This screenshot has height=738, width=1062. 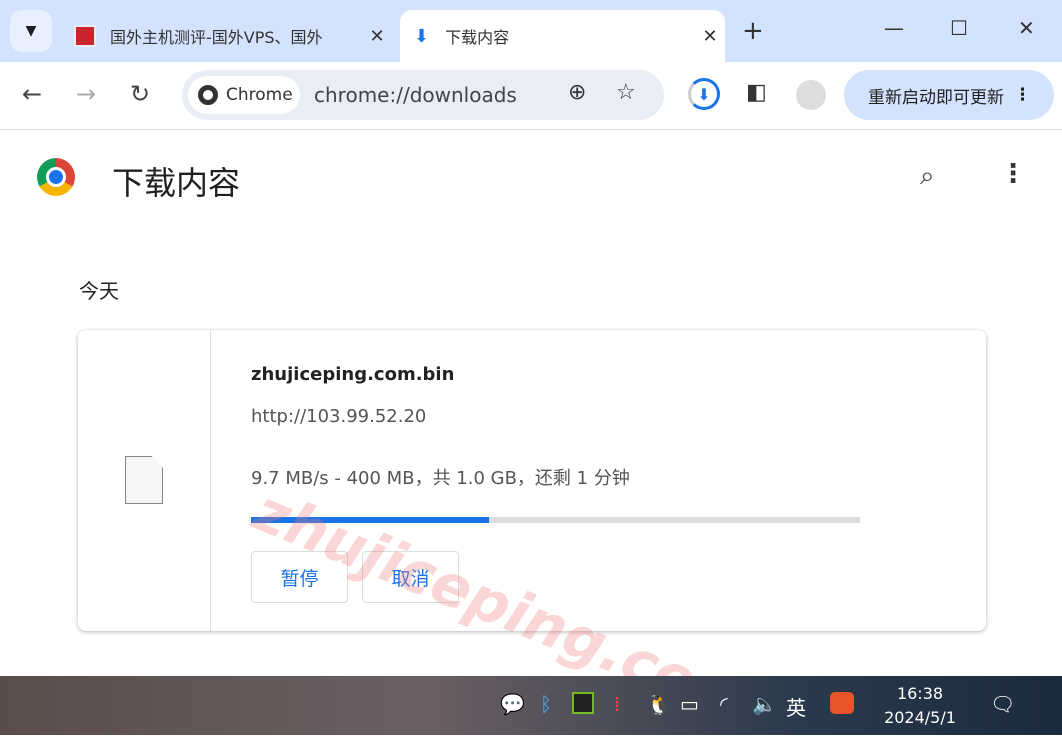 I want to click on download-status: 9.7 MB/s - 400 MB，共 1.0 GB，还剩 1 分钟, so click(x=440, y=478).